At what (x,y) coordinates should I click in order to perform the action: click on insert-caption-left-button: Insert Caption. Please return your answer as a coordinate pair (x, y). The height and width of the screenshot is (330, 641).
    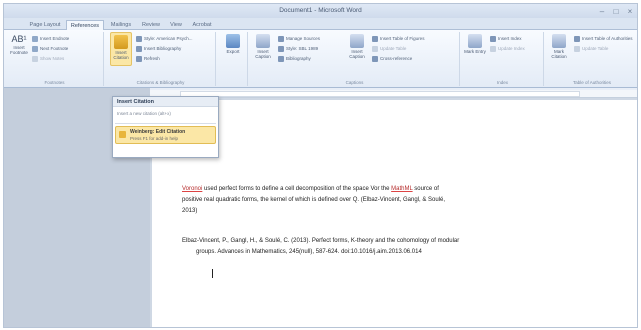
    Looking at the image, I should click on (263, 49).